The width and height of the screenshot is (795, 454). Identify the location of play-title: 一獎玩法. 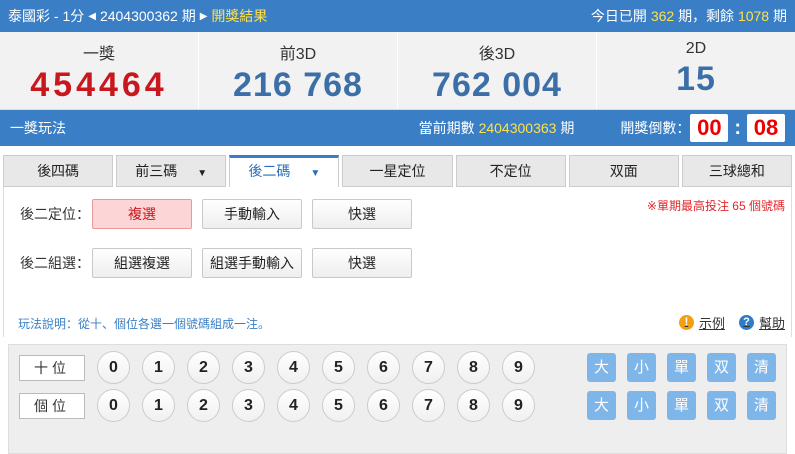
(38, 128).